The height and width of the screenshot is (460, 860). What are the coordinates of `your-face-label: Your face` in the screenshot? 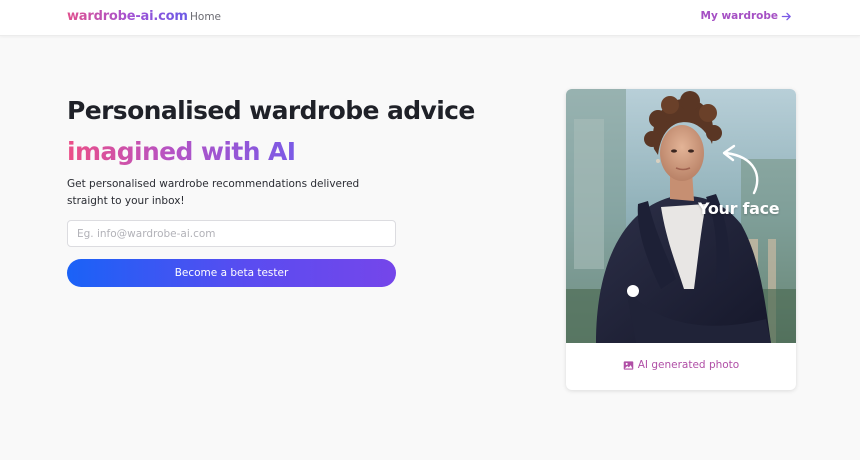 It's located at (739, 208).